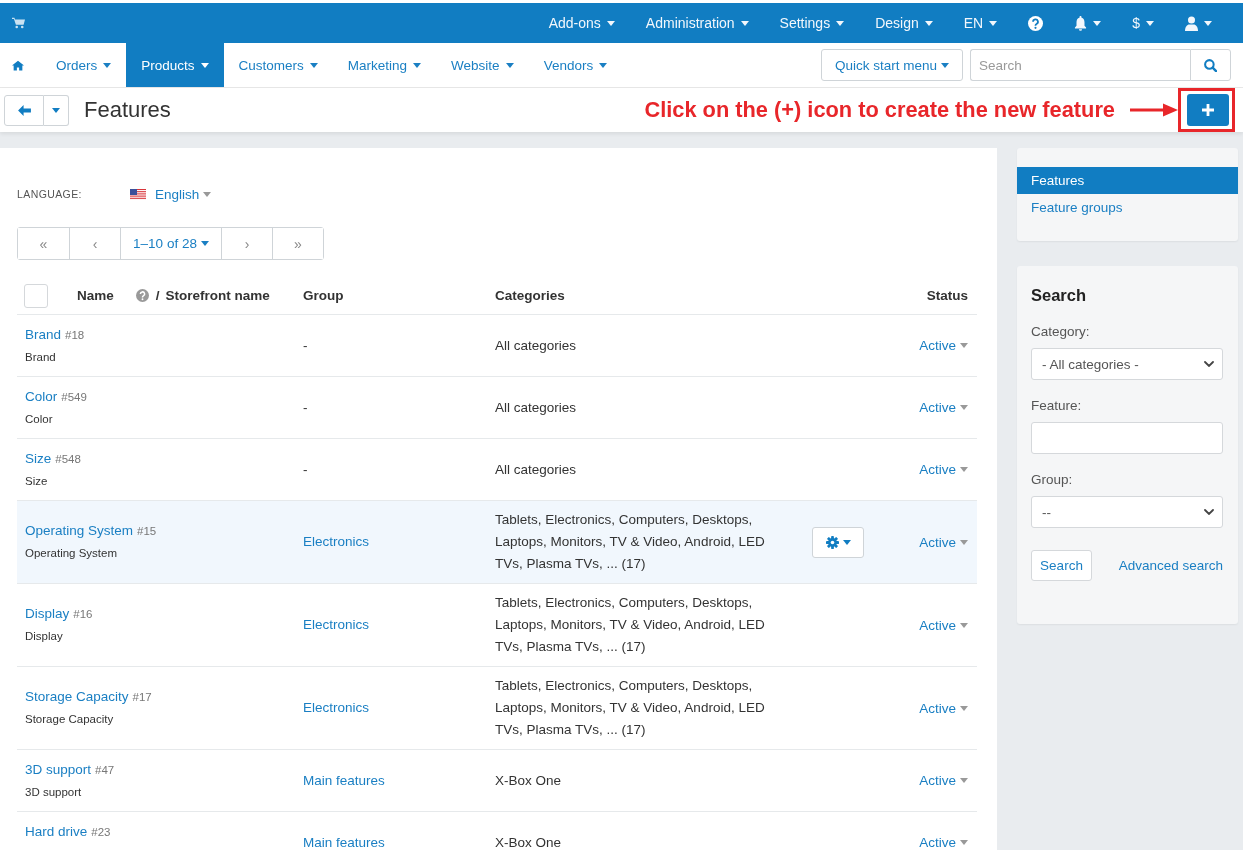 The width and height of the screenshot is (1243, 850). I want to click on feature-name-link: Display, so click(47, 614).